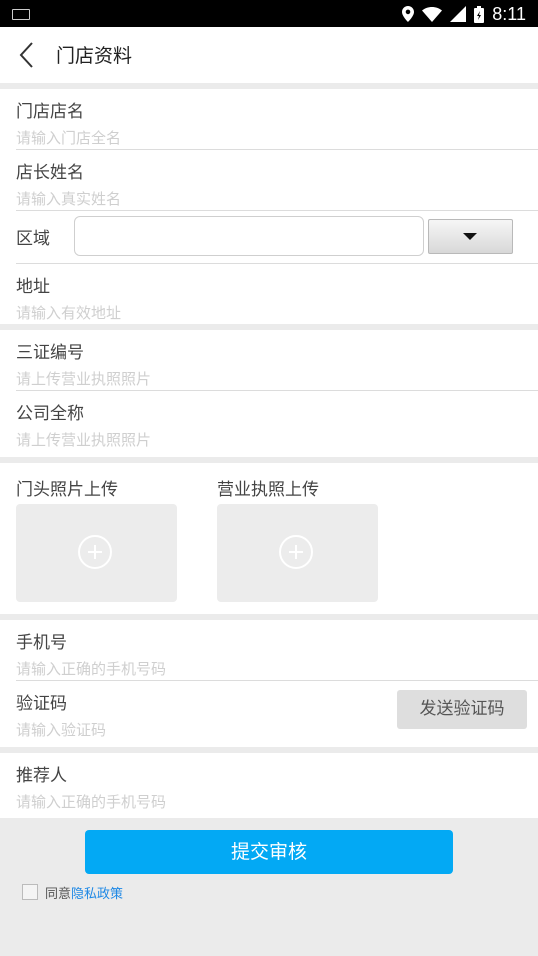 The height and width of the screenshot is (956, 538). I want to click on verify-code-label: 验证码, so click(41, 704).